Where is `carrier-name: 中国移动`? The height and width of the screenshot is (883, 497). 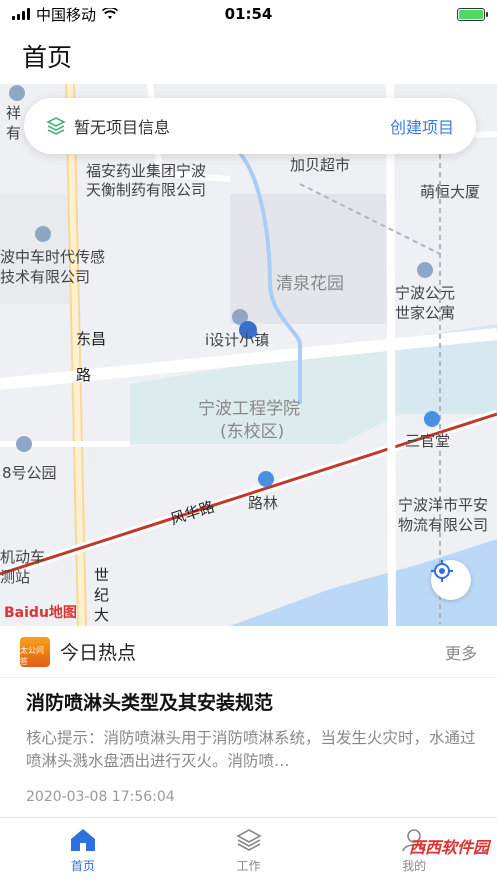
carrier-name: 中国移动 is located at coordinates (66, 14).